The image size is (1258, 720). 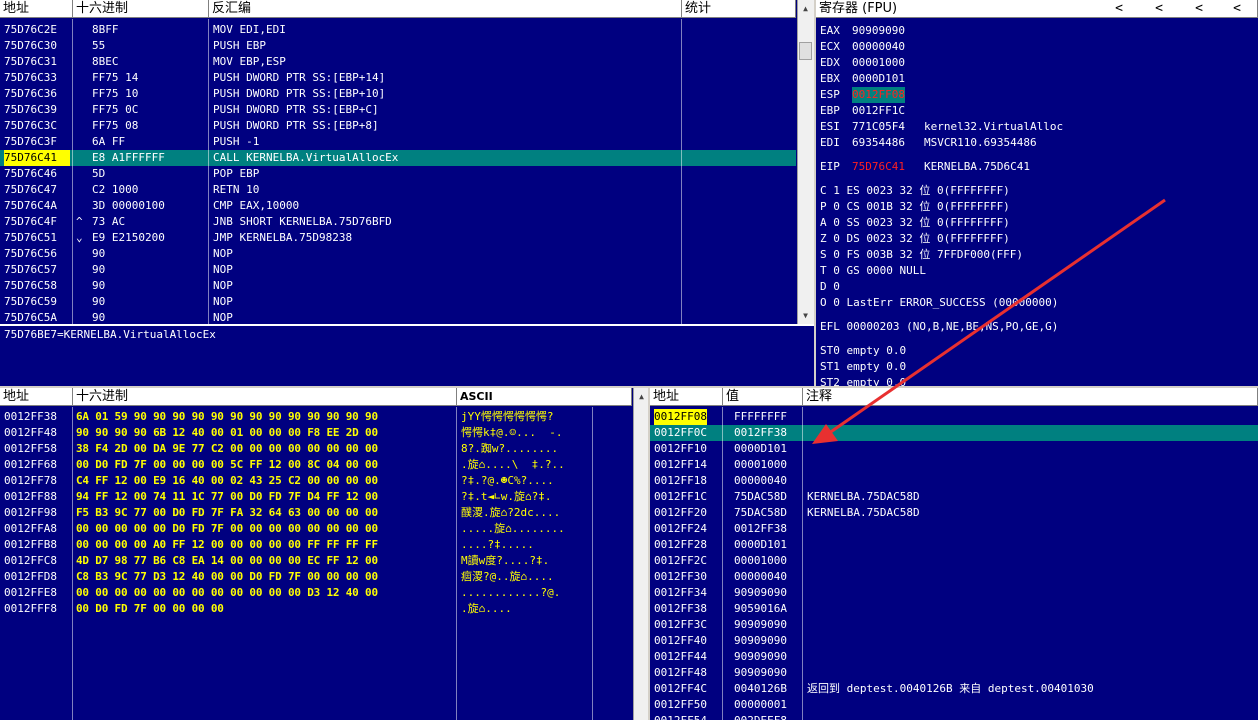 What do you see at coordinates (954, 561) in the screenshot?
I see `stack-row: 0012FF2C00001000` at bounding box center [954, 561].